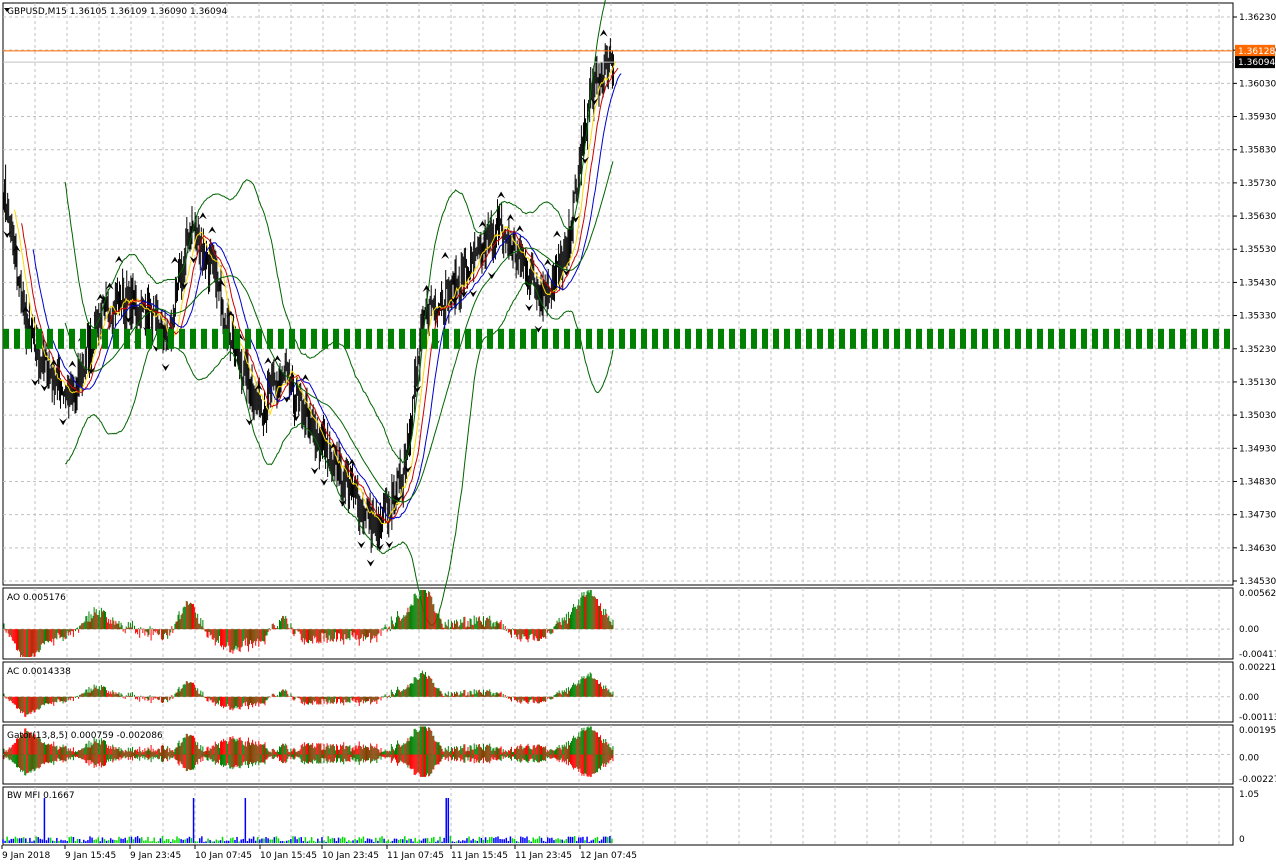 The height and width of the screenshot is (866, 1276). Describe the element at coordinates (543, 856) in the screenshot. I see `time-tick-label: 11 Jan 23:45` at that location.